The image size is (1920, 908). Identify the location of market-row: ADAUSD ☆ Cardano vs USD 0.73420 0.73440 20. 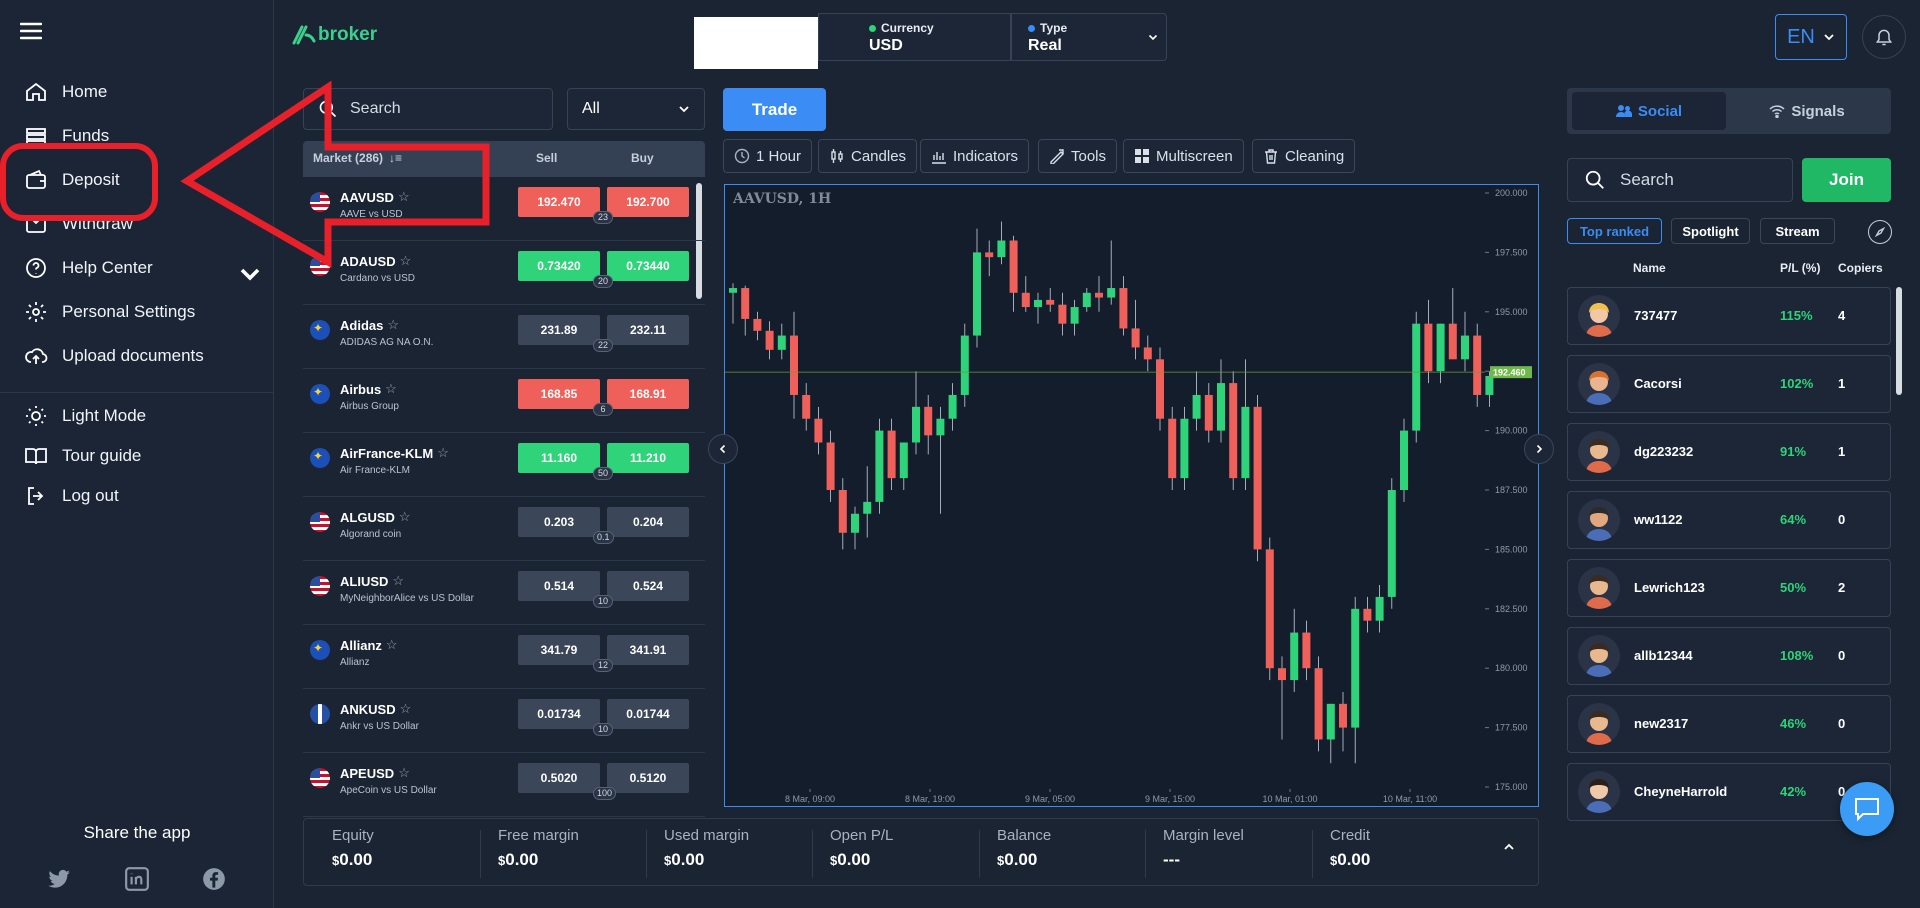
(504, 273).